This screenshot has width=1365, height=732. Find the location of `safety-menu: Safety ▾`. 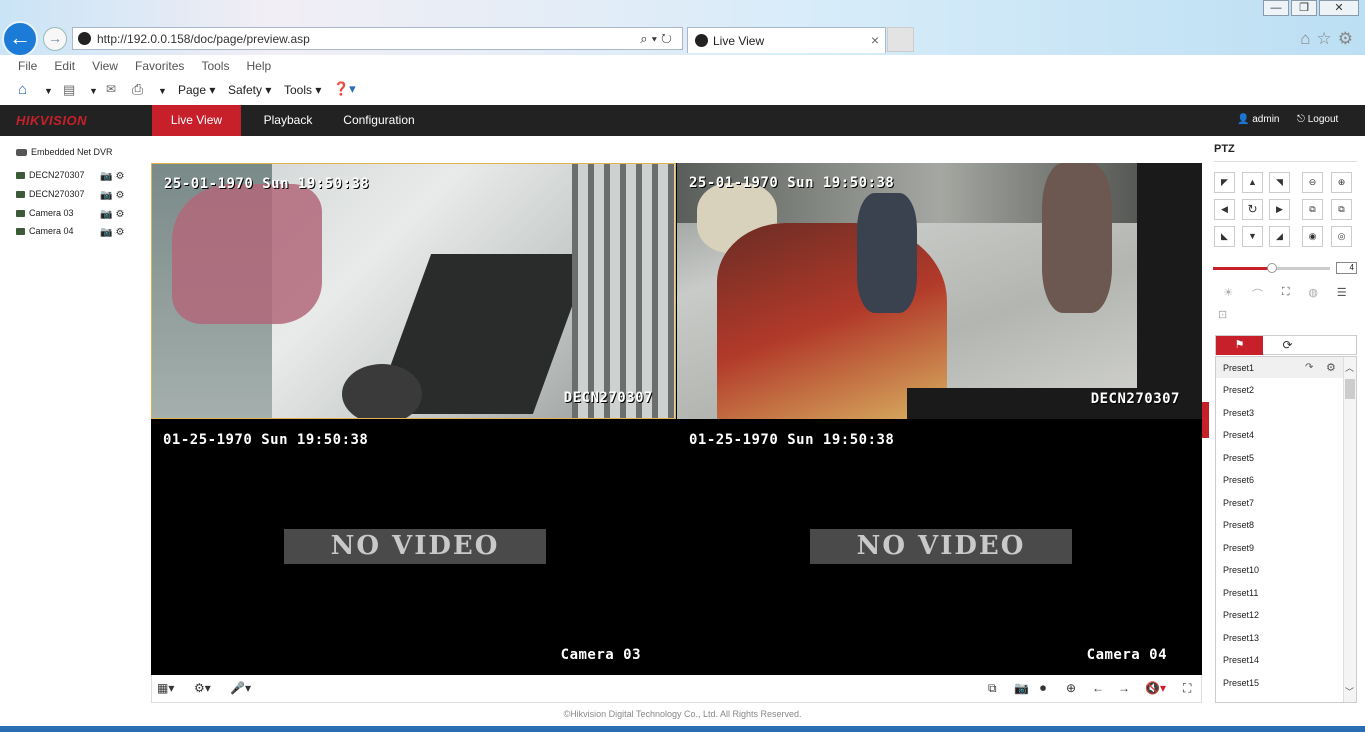

safety-menu: Safety ▾ is located at coordinates (249, 90).